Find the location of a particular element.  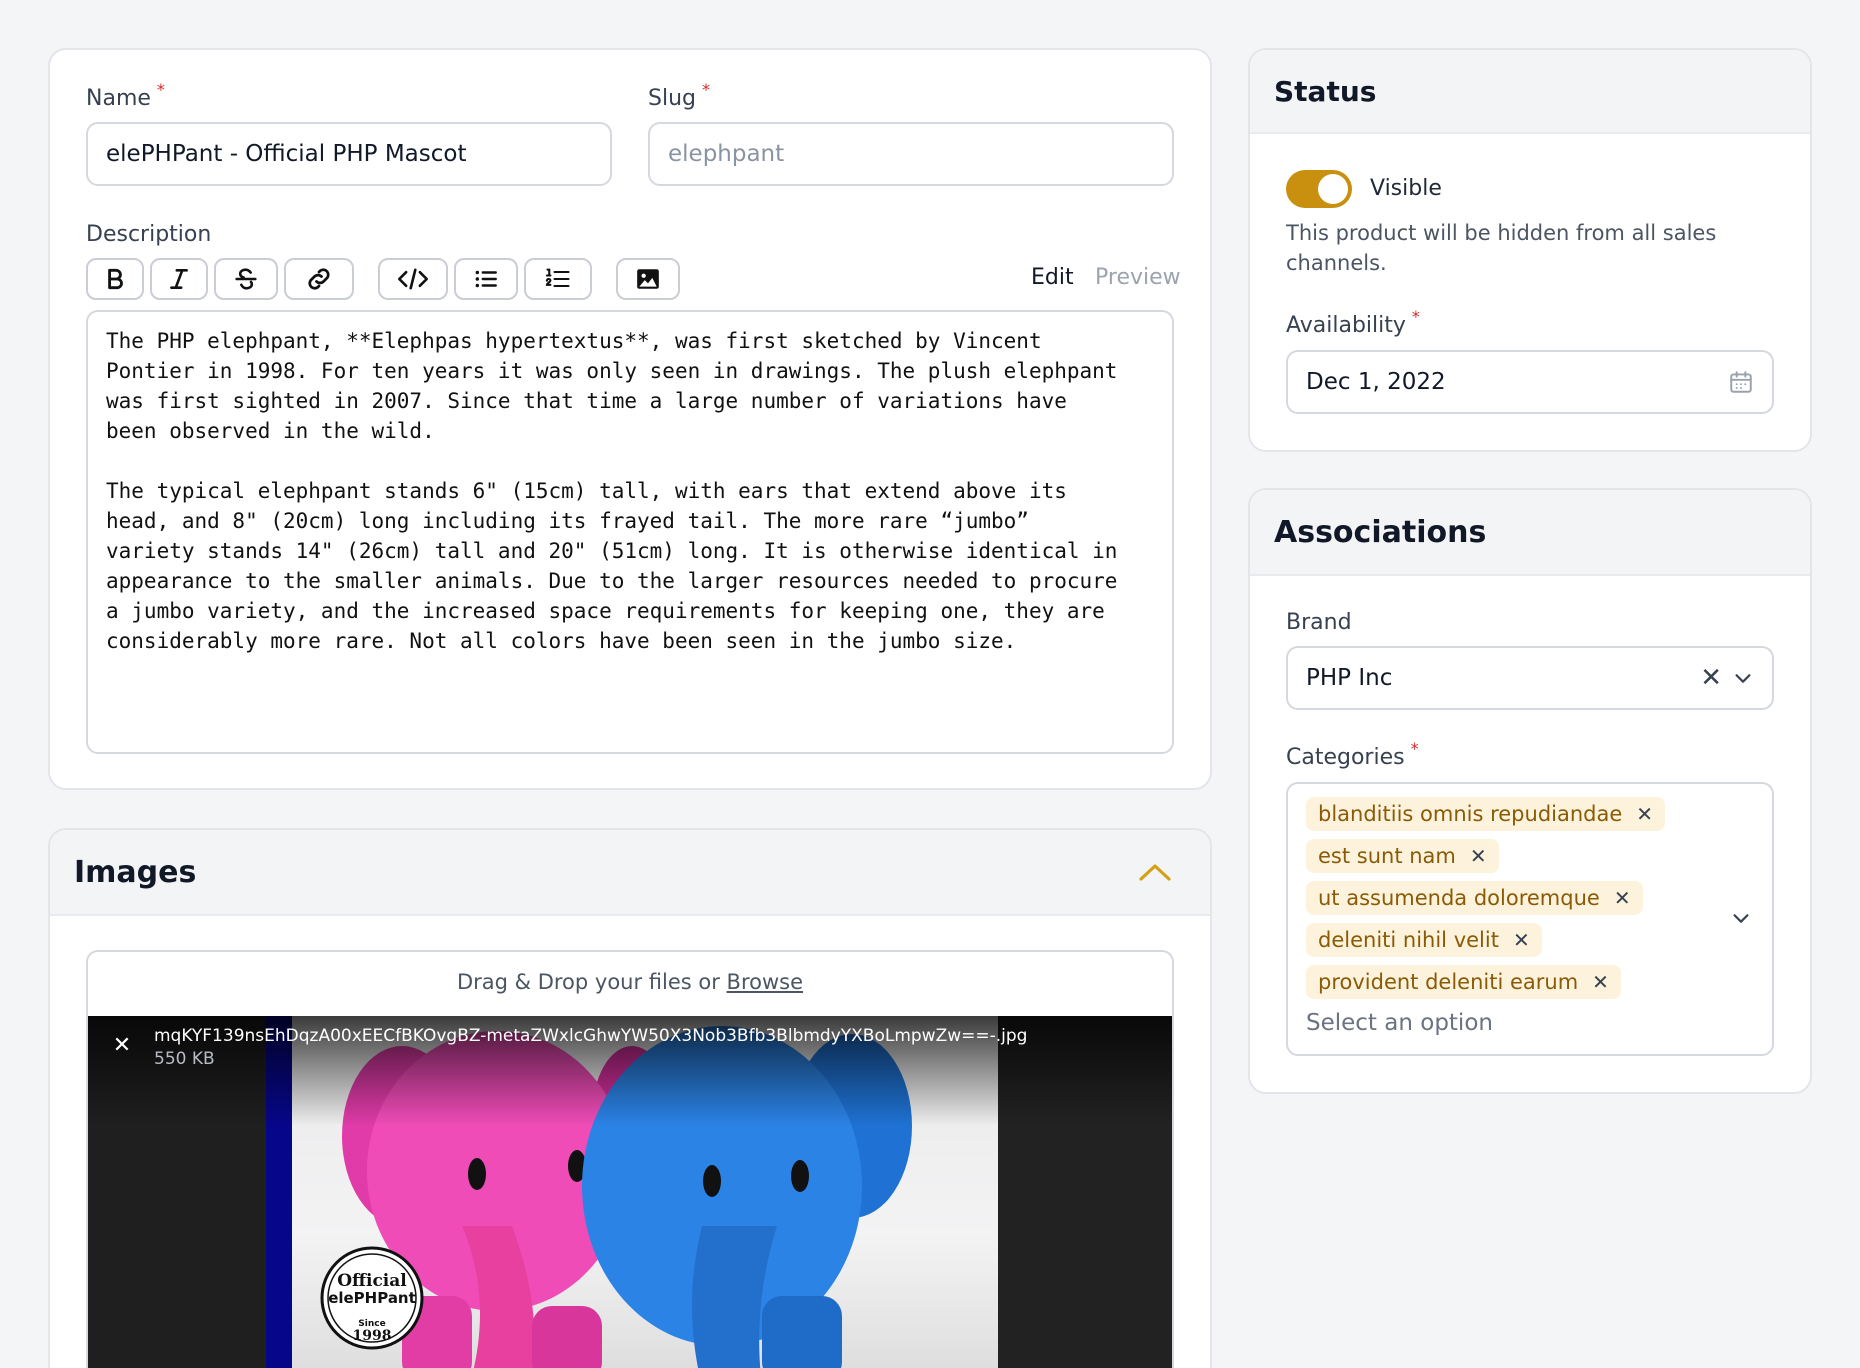

remove-file-button: ✕ is located at coordinates (122, 1046).